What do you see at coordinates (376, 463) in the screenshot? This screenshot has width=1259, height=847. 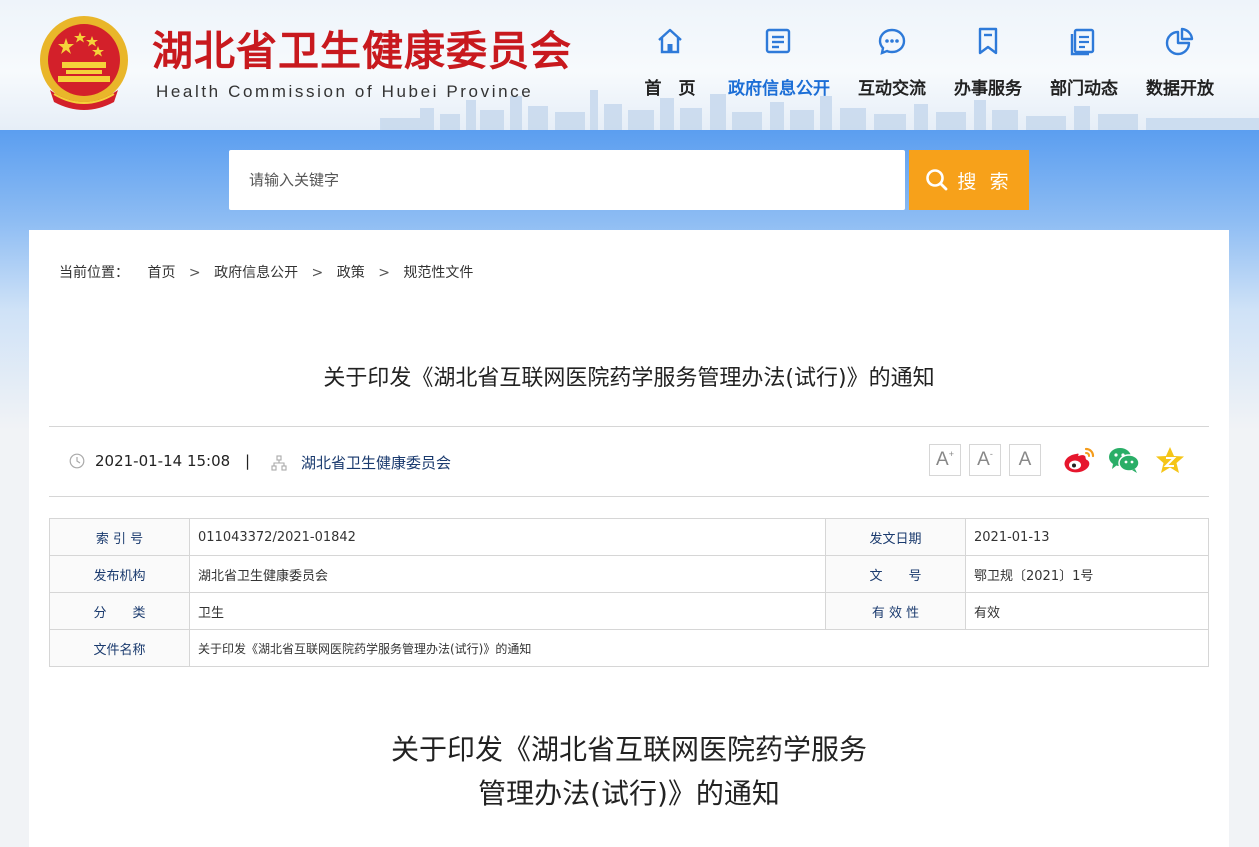 I see `source-text: 湖北省卫生健康委员会` at bounding box center [376, 463].